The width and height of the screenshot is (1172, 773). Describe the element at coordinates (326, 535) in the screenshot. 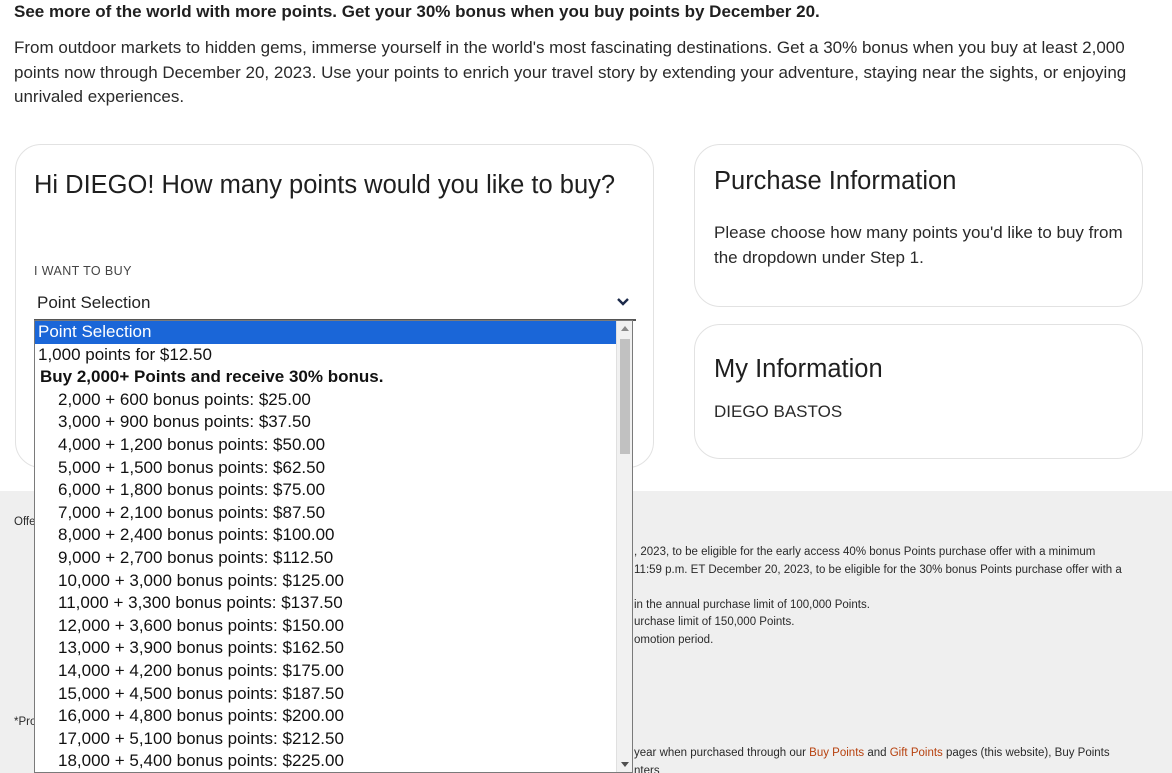

I see `dropdown-option: 8,000 + 2,400 bonus points: $100.00` at that location.